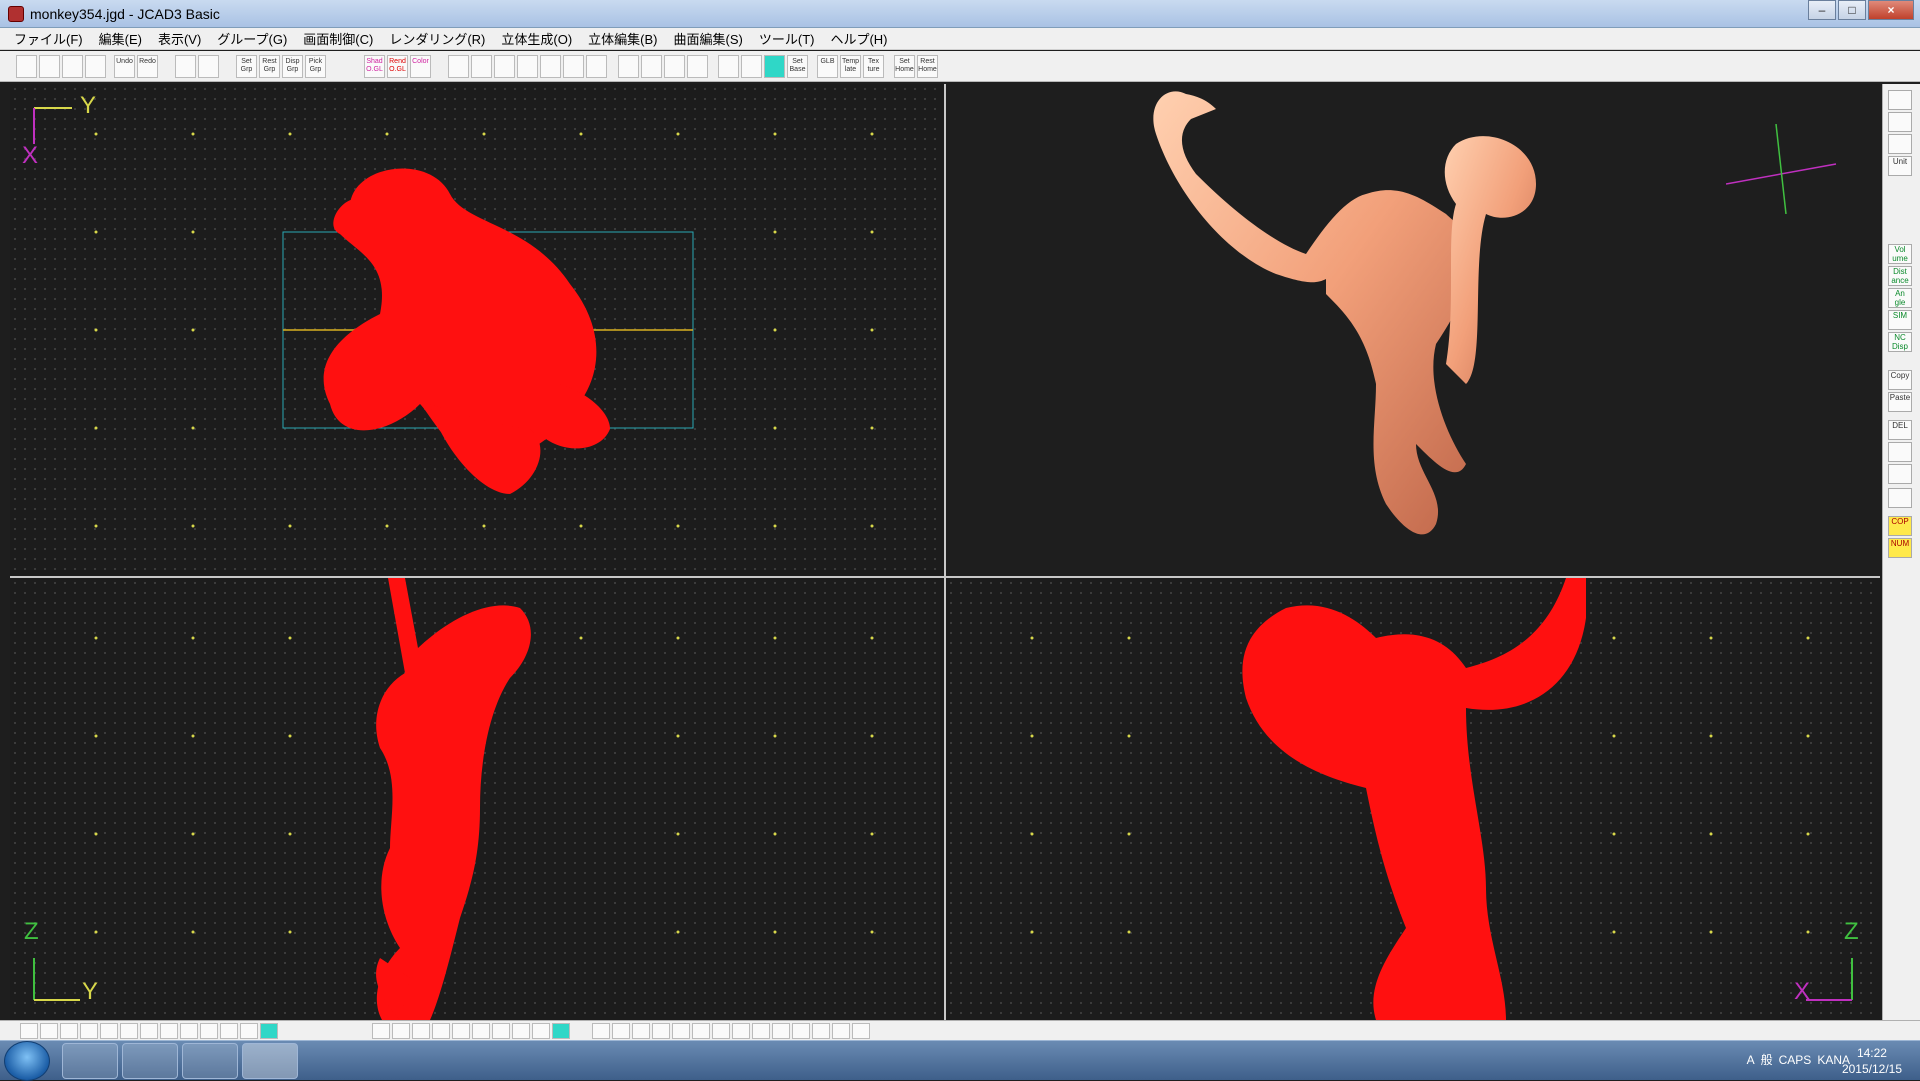  Describe the element at coordinates (1900, 342) in the screenshot. I see `nc-disp-button: NC Disp` at that location.